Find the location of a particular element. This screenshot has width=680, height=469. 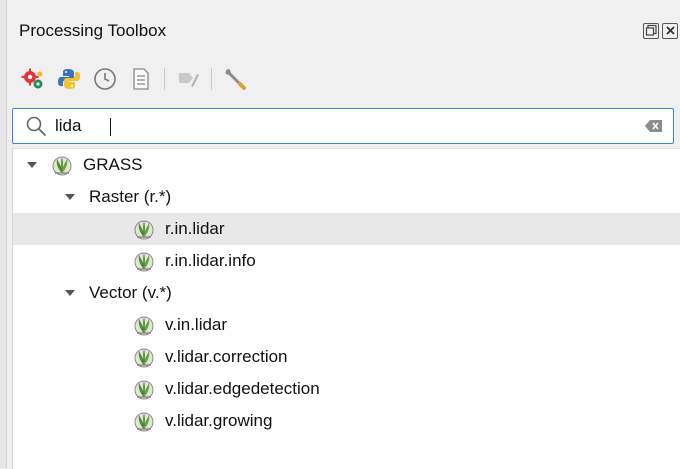

tree-item-label: v.in.lidar is located at coordinates (196, 324).